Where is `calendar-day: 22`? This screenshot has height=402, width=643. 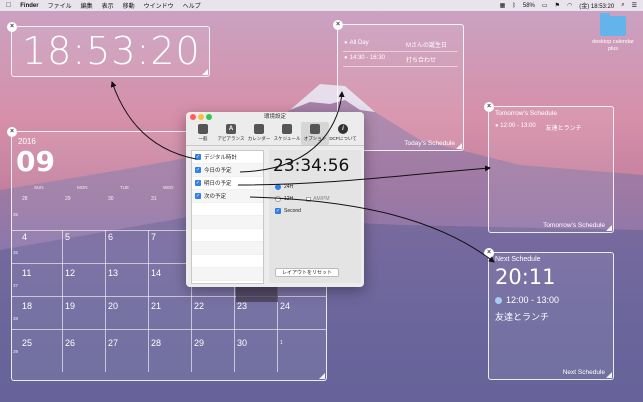 calendar-day: 22 is located at coordinates (199, 306).